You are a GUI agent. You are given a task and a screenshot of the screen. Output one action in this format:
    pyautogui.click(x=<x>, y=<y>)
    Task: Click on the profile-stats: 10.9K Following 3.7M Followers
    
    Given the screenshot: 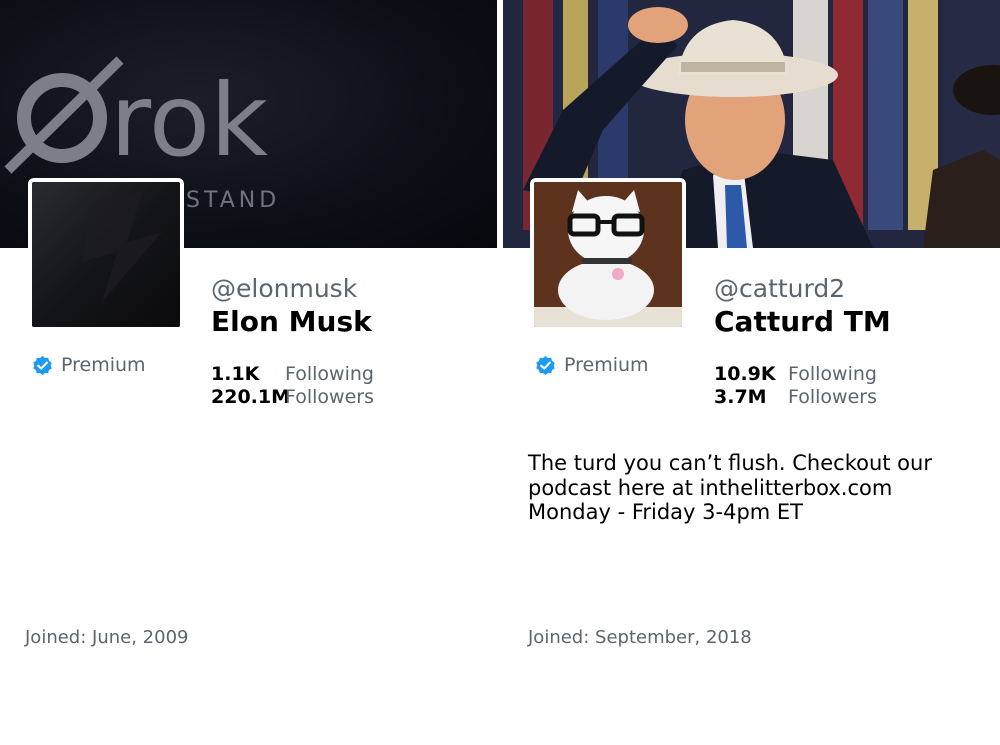 What is the action you would take?
    pyautogui.click(x=795, y=386)
    